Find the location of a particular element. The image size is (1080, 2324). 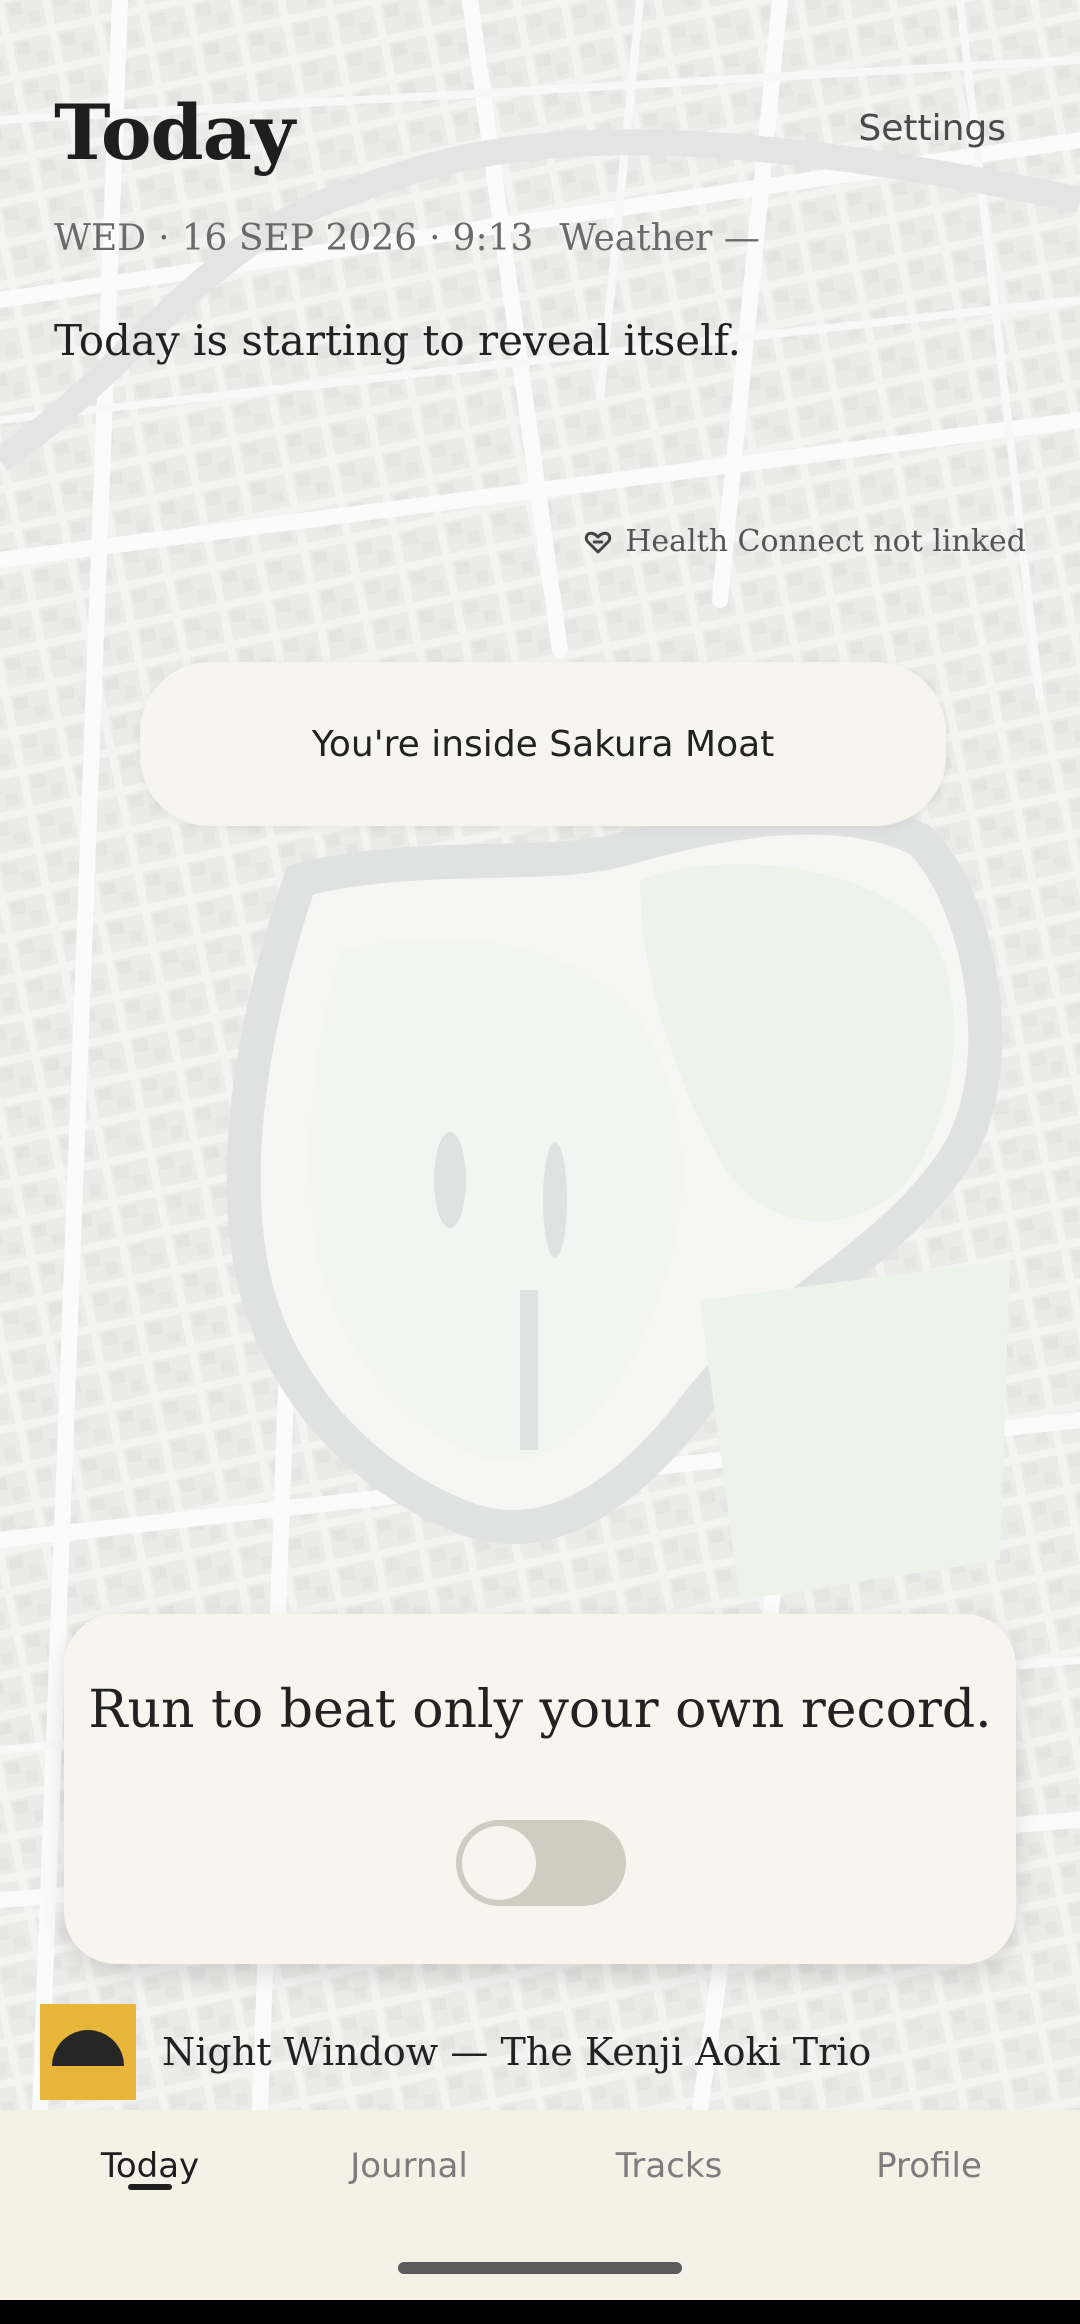

tab-profile: Profile is located at coordinates (929, 2166).